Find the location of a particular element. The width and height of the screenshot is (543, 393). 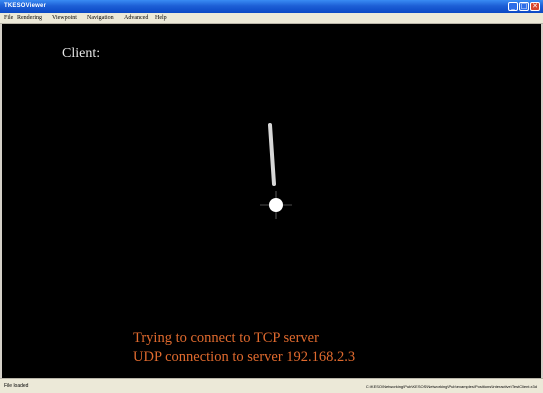

menu-viewpoint: Viewpoint is located at coordinates (64, 18).